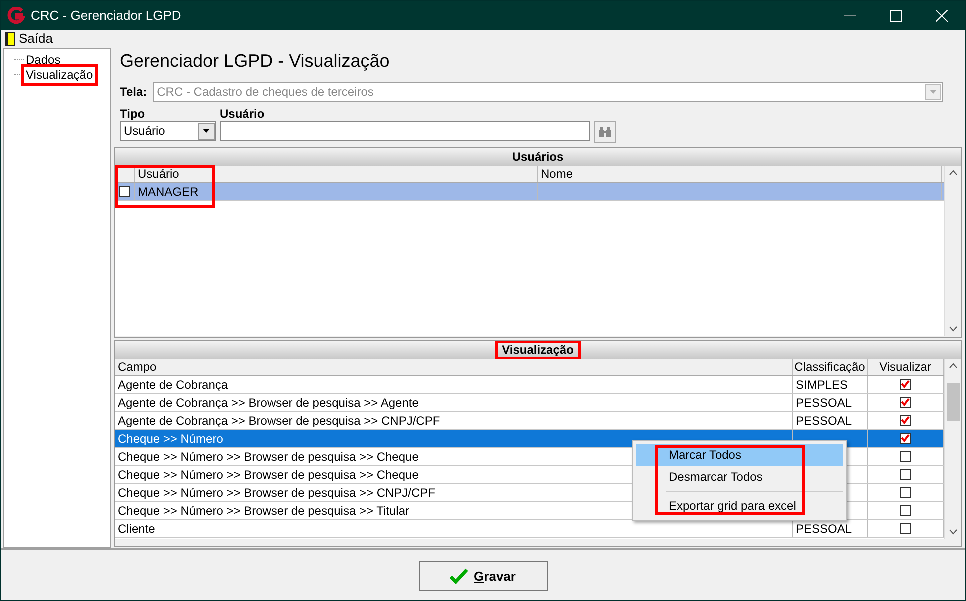 This screenshot has width=966, height=601. What do you see at coordinates (830, 367) in the screenshot?
I see `column-header: Classificação` at bounding box center [830, 367].